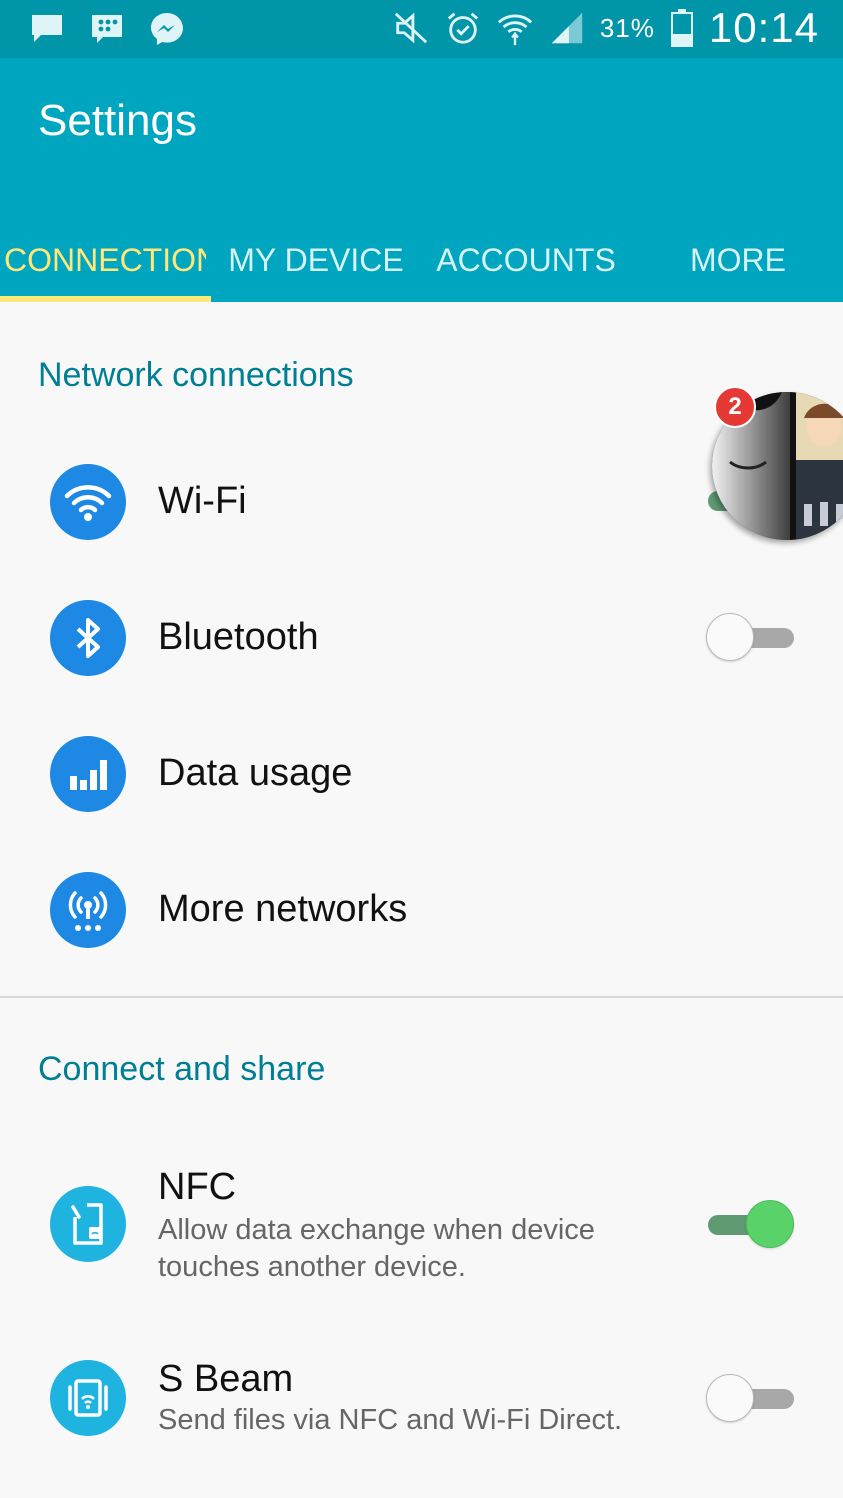 The width and height of the screenshot is (843, 1498). What do you see at coordinates (316, 260) in the screenshot?
I see `tab-my-device: MY DEVICE` at bounding box center [316, 260].